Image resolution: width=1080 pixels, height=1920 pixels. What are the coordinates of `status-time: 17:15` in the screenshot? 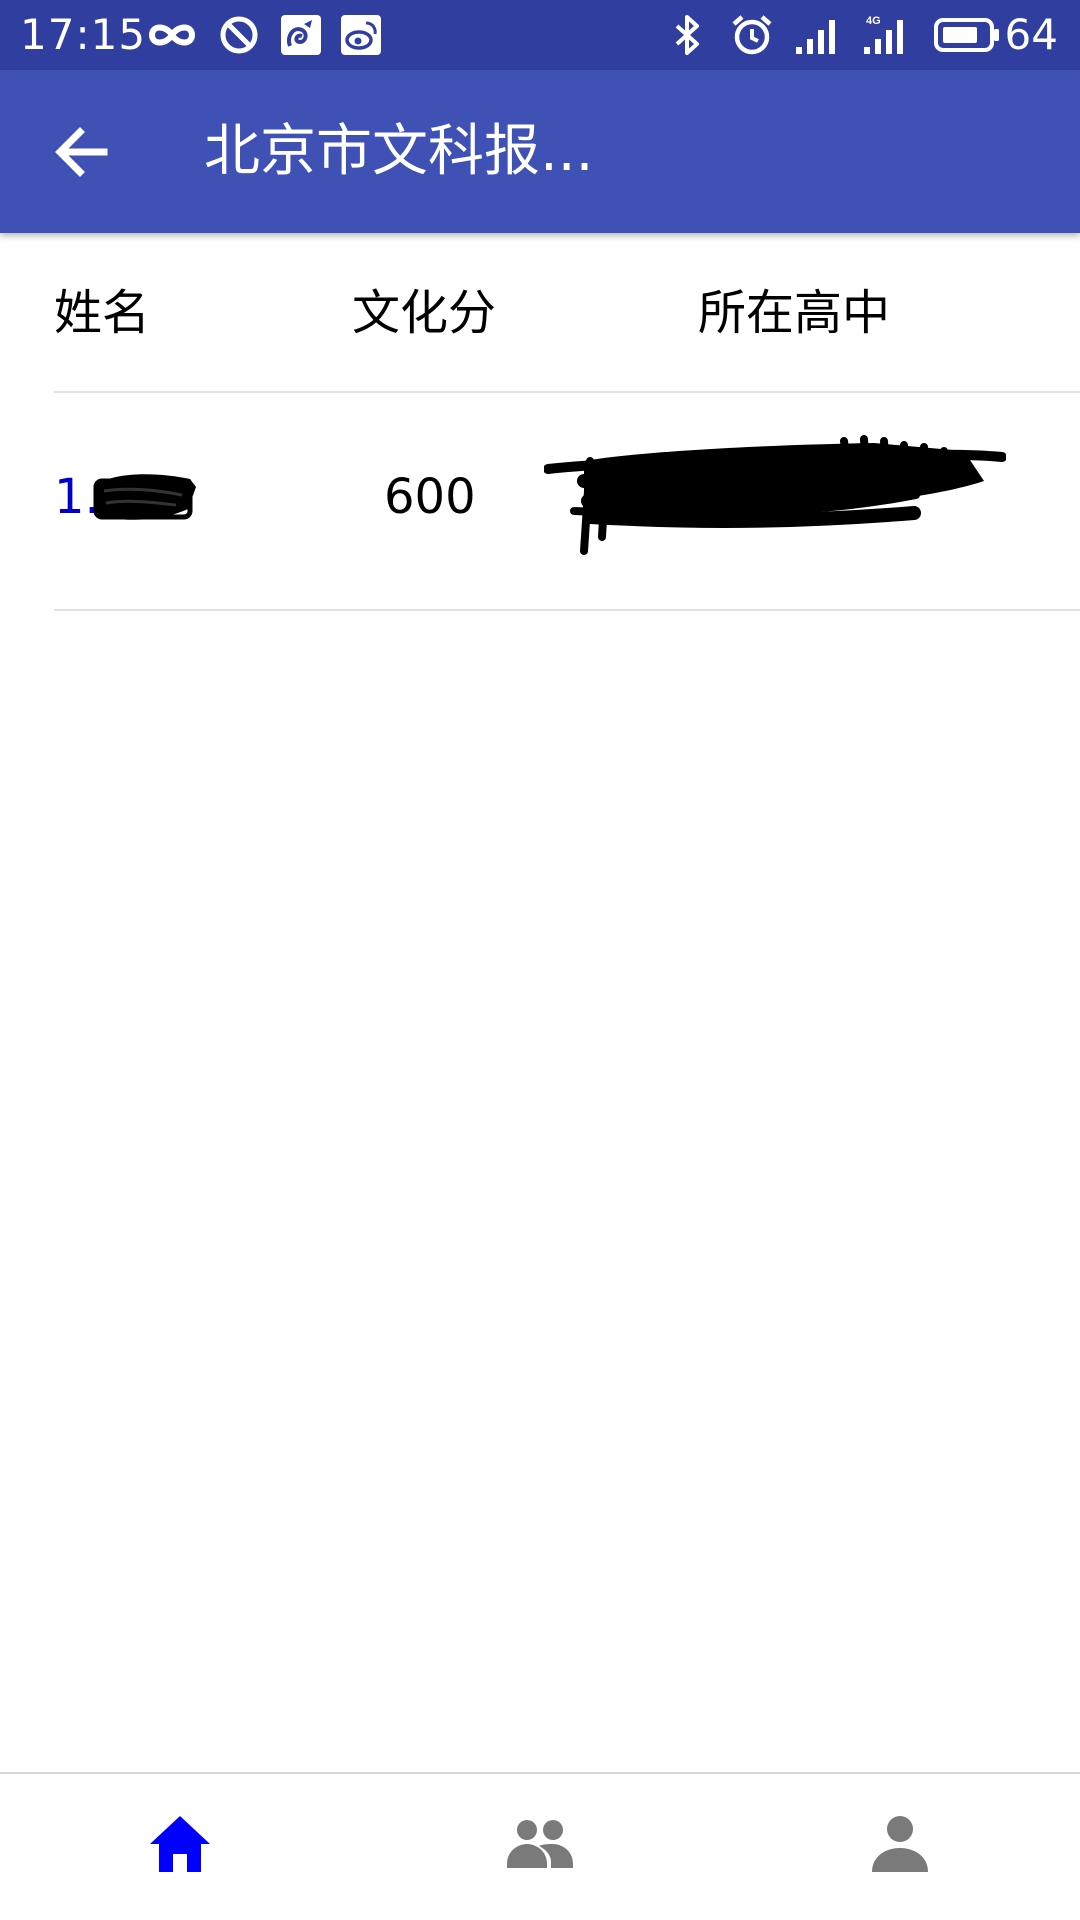 It's located at (83, 34).